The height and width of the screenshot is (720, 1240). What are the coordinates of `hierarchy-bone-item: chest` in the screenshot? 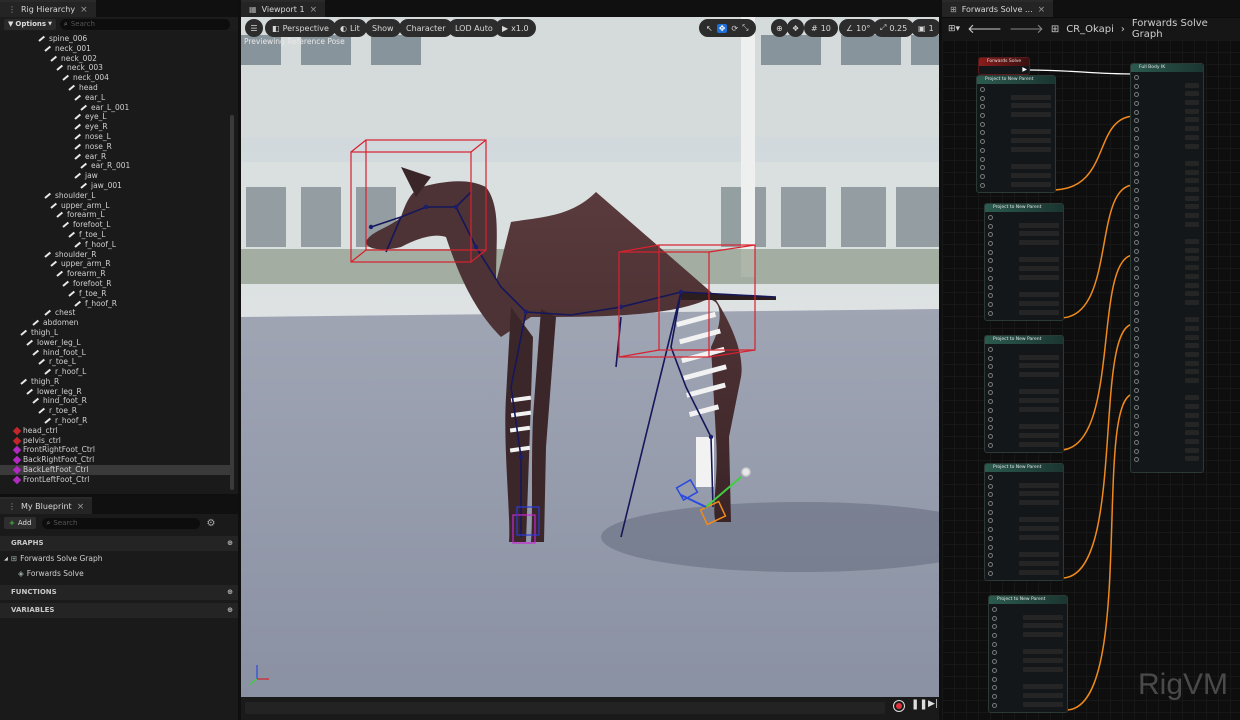 It's located at (116, 313).